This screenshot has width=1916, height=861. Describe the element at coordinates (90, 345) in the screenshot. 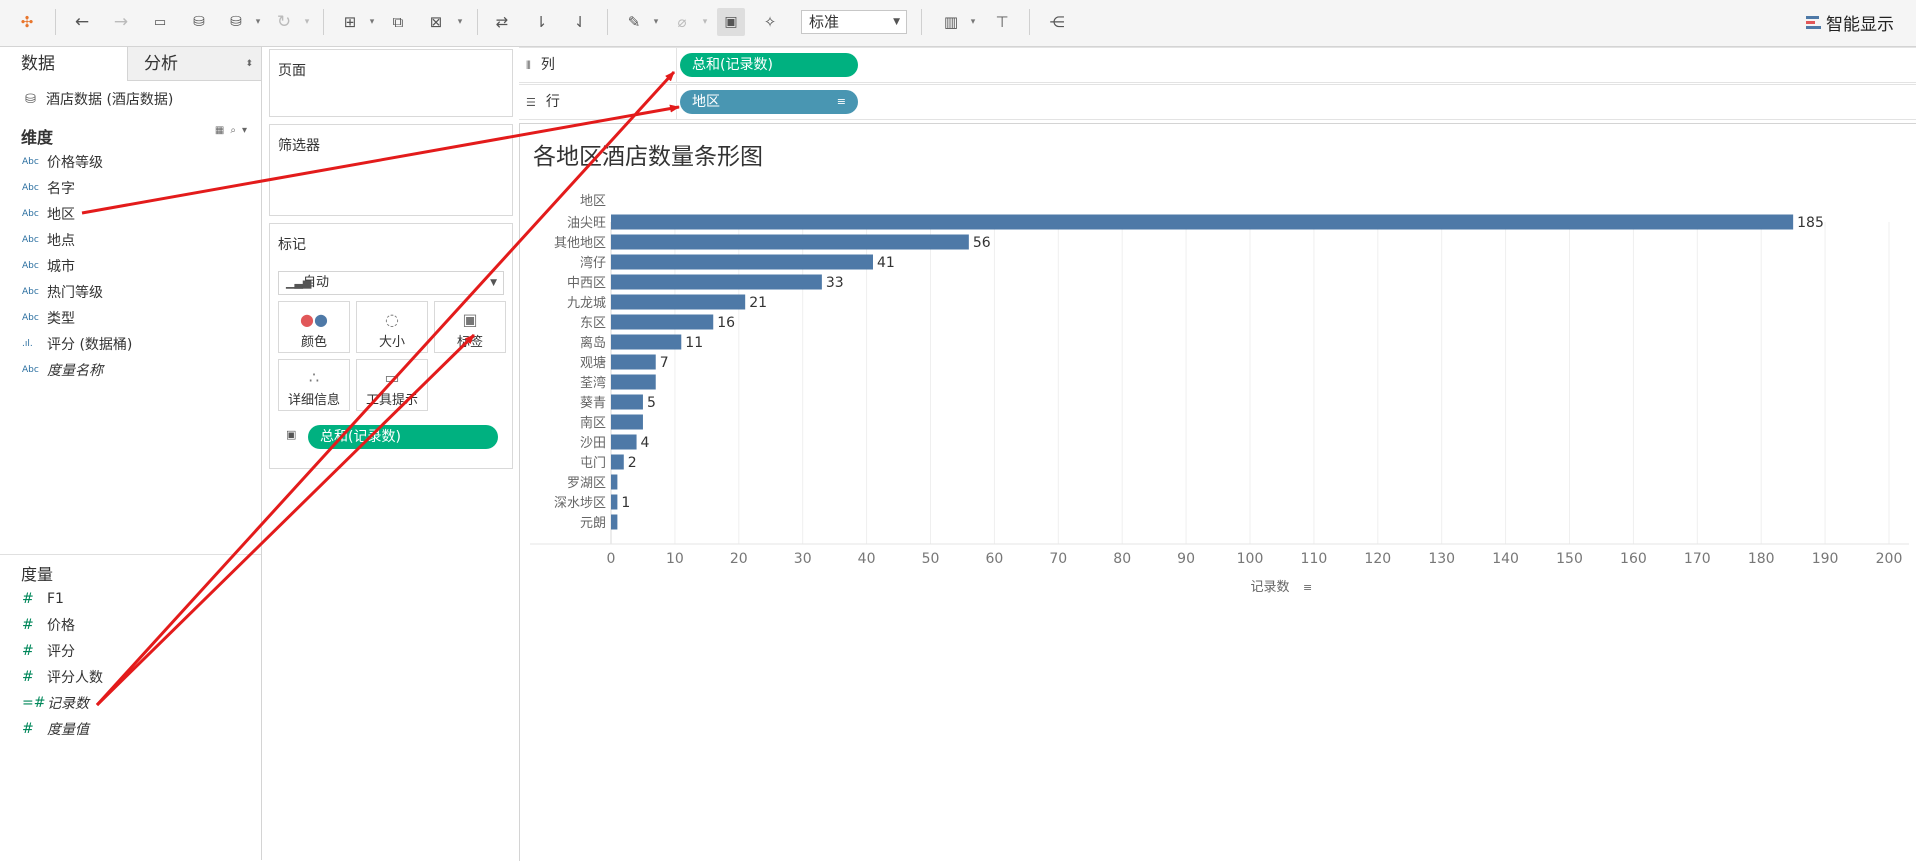

I see `dimension-field-label: 评分 (数据桶)` at that location.